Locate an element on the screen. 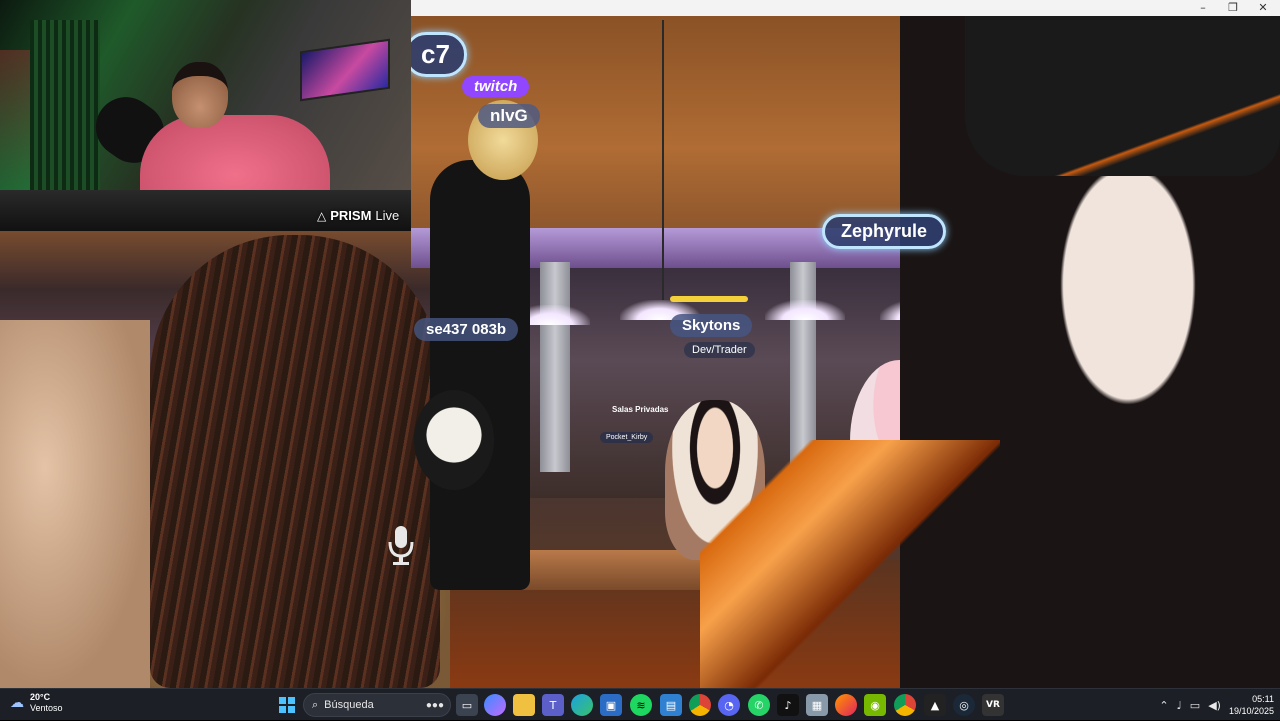 This screenshot has width=1280, height=721. lamp-cable is located at coordinates (663, 160).